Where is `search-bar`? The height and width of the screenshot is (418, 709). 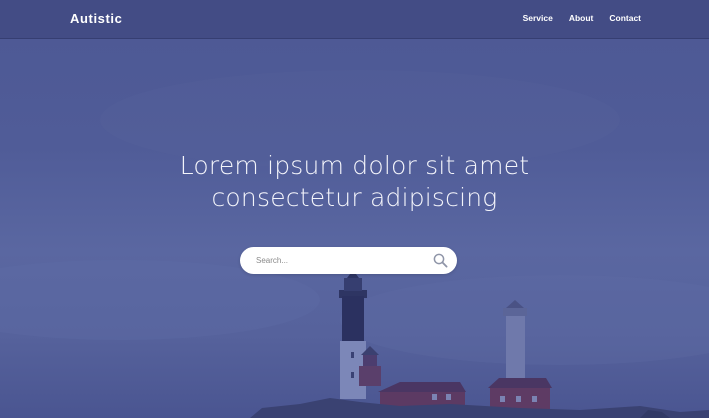
search-bar is located at coordinates (348, 260).